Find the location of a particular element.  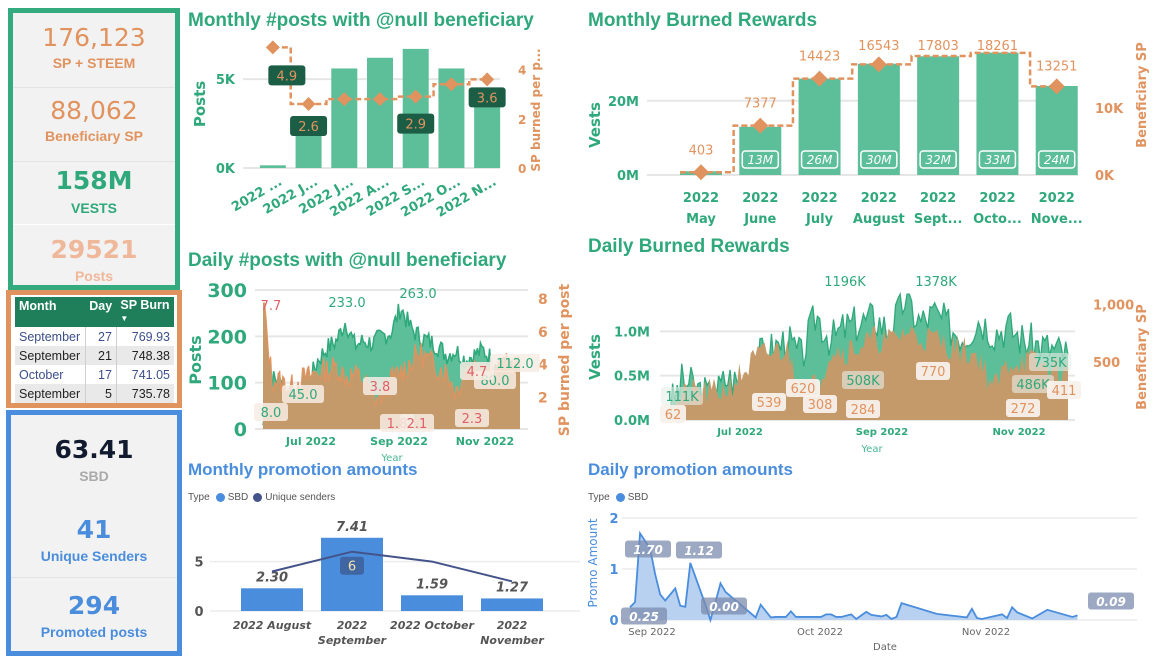

data-label: 16543 is located at coordinates (878, 46).